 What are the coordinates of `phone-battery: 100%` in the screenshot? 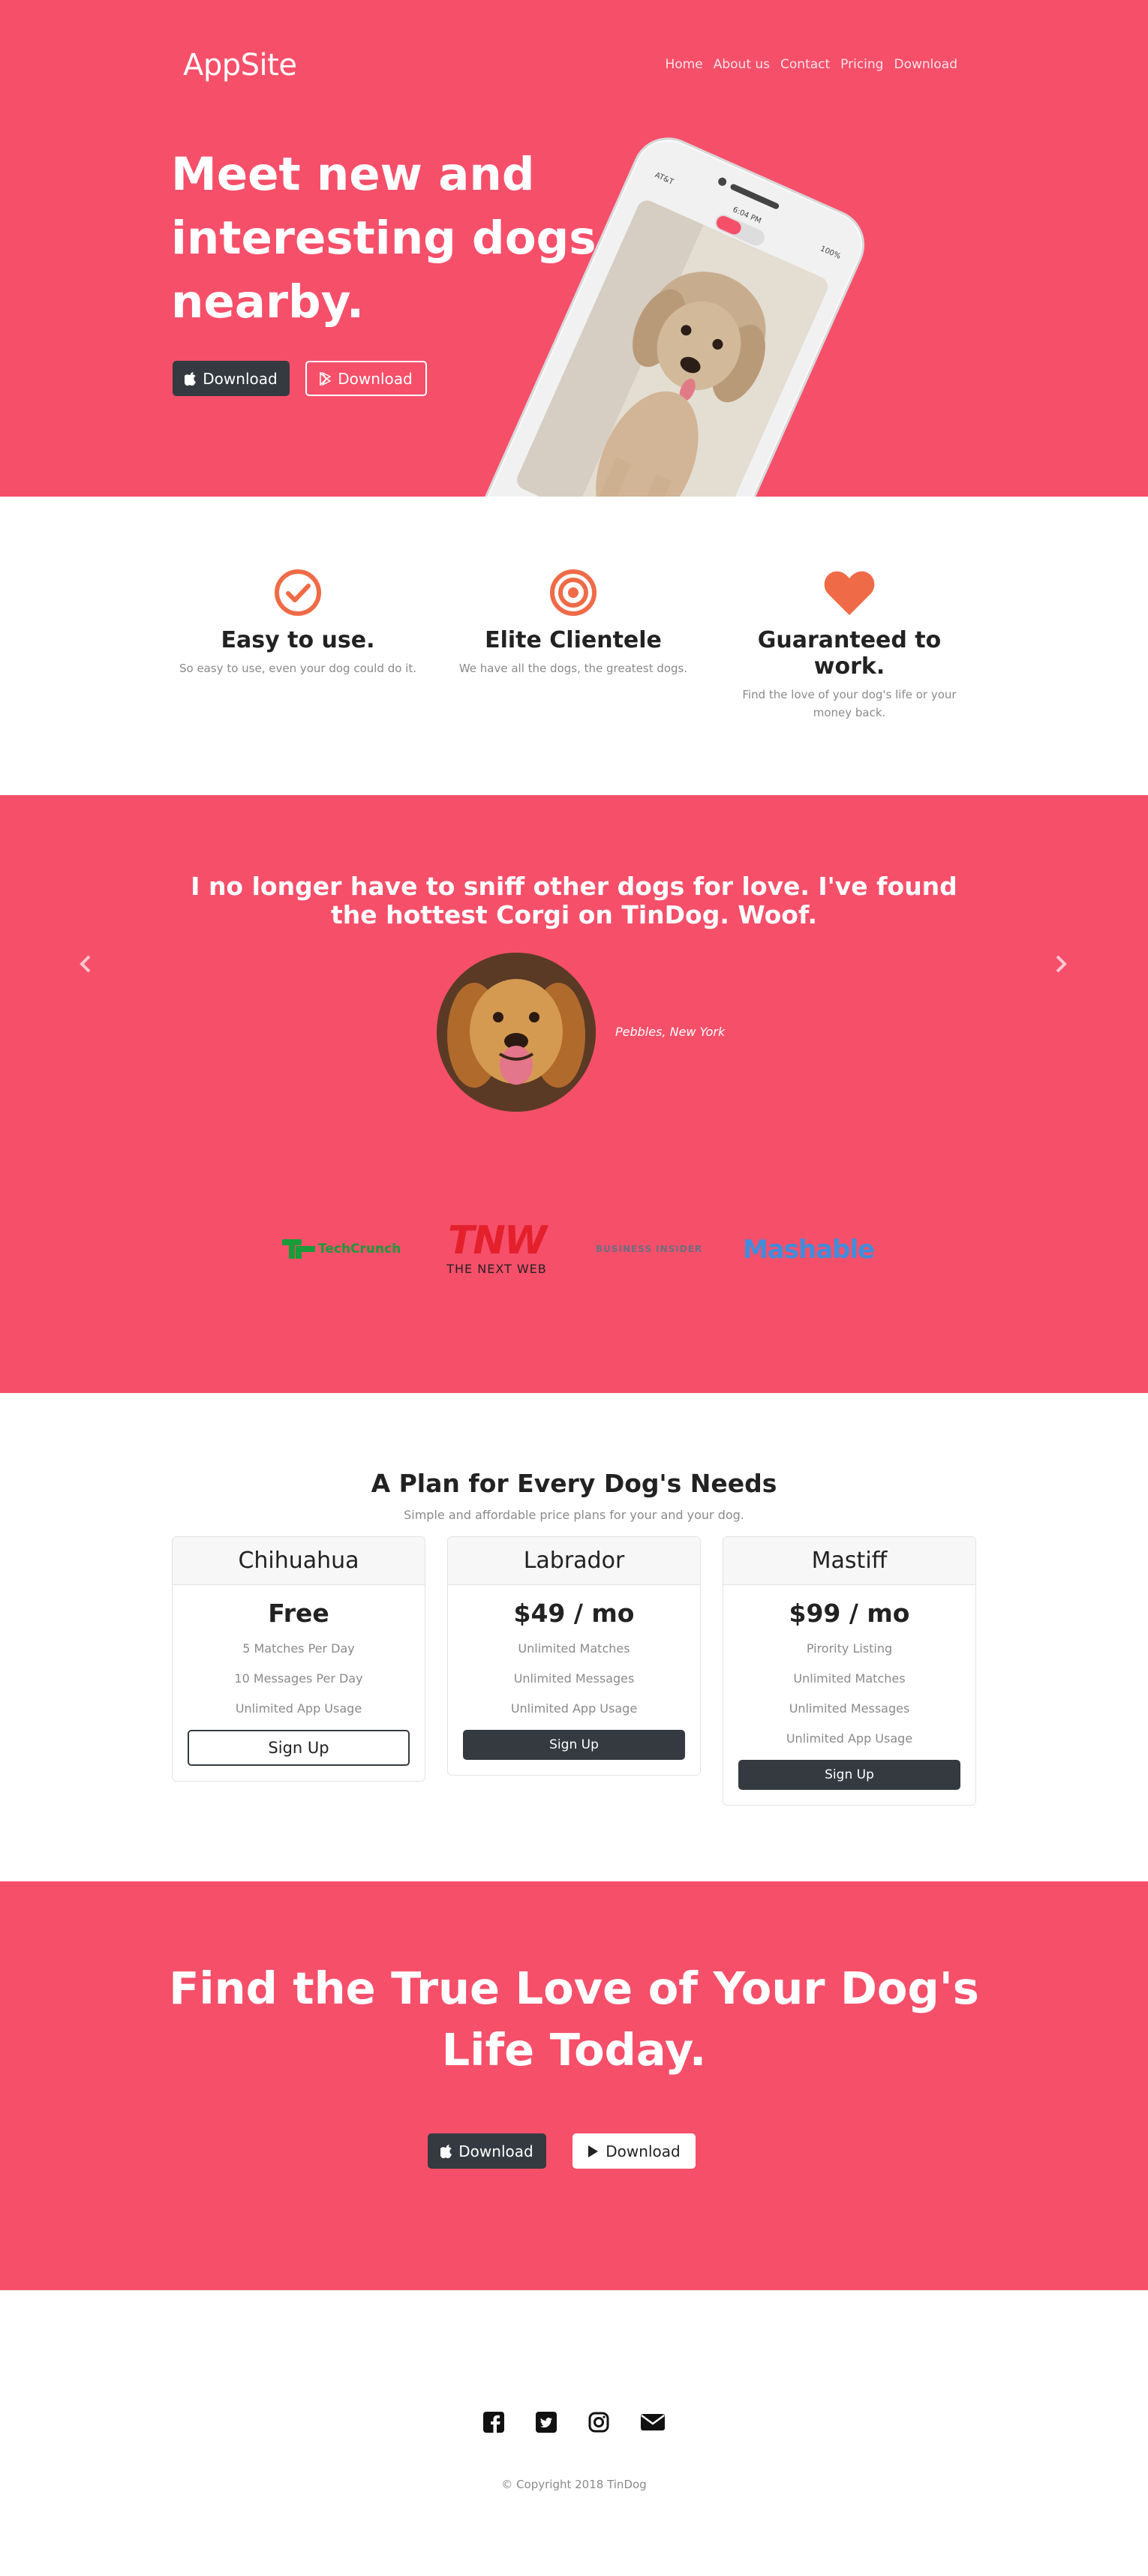 It's located at (831, 253).